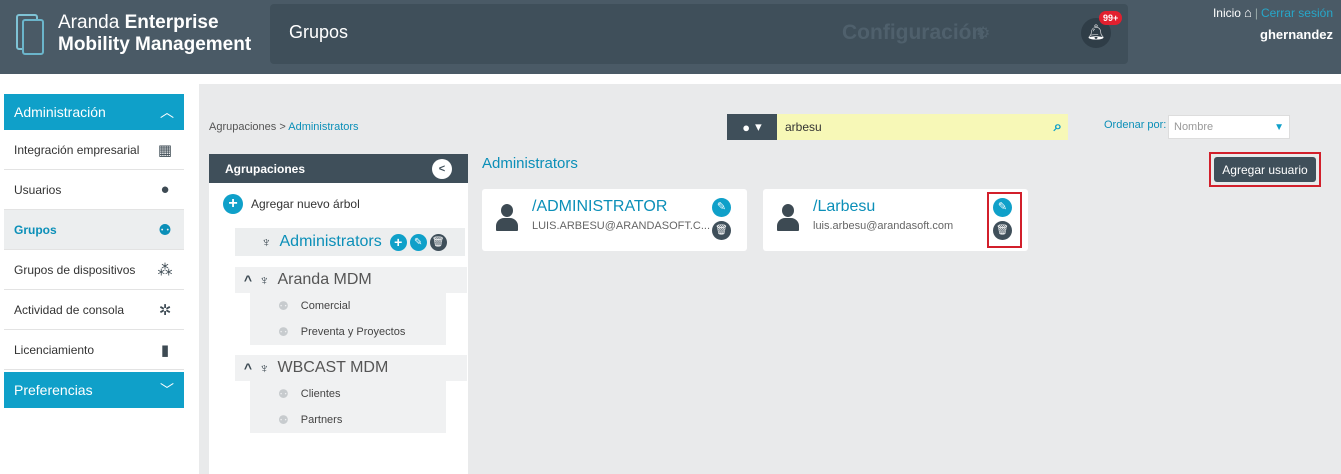  What do you see at coordinates (1227, 13) in the screenshot?
I see `home-link: Inicio` at bounding box center [1227, 13].